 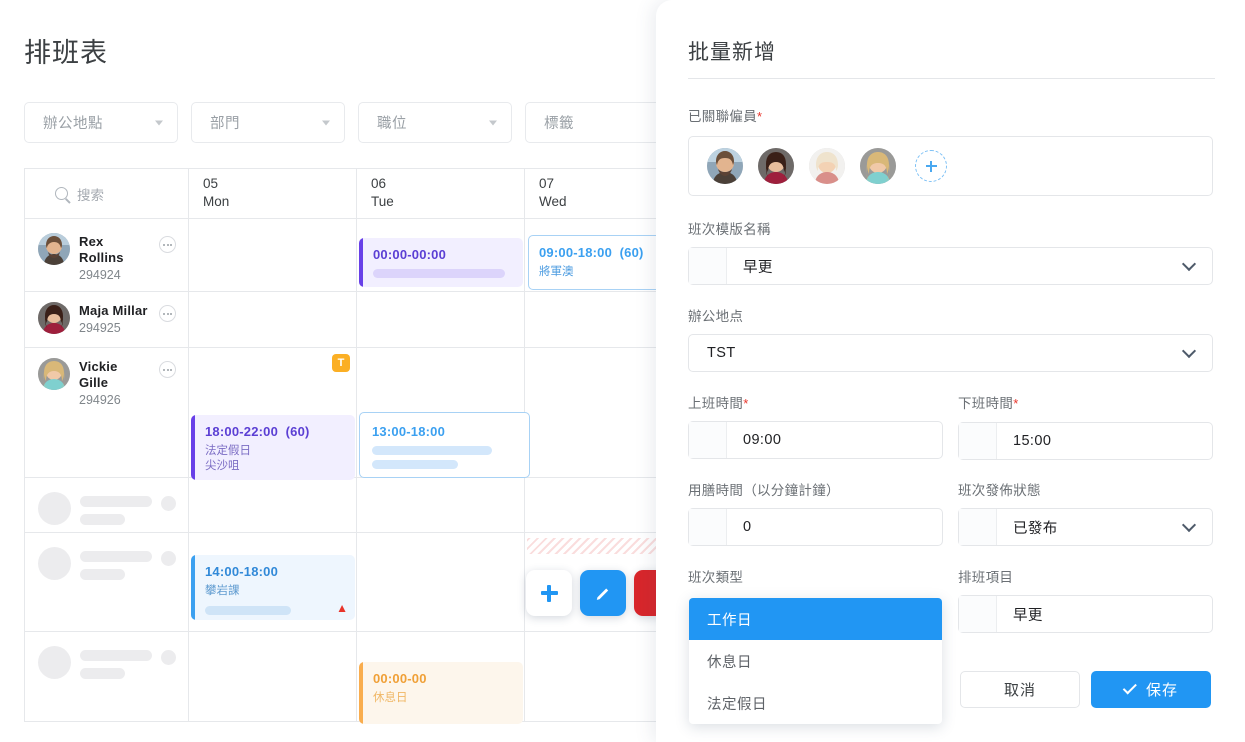 I want to click on schedule-item-label: 排班項目, so click(x=986, y=577).